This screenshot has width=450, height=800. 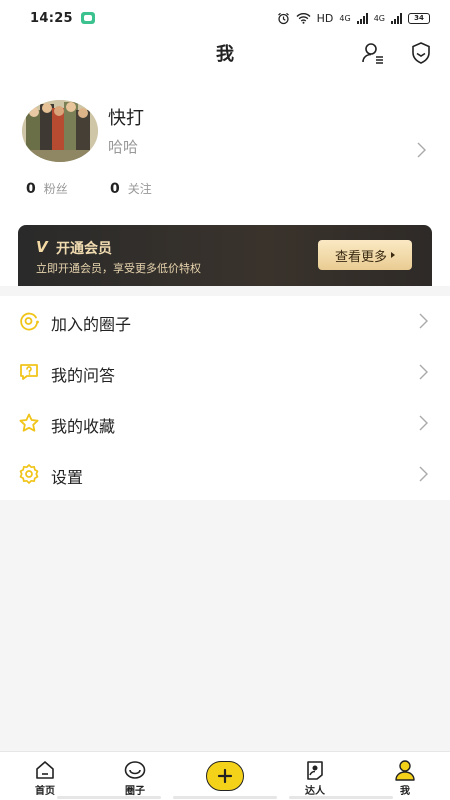 What do you see at coordinates (84, 249) in the screenshot?
I see `vip-title: 开通会员` at bounding box center [84, 249].